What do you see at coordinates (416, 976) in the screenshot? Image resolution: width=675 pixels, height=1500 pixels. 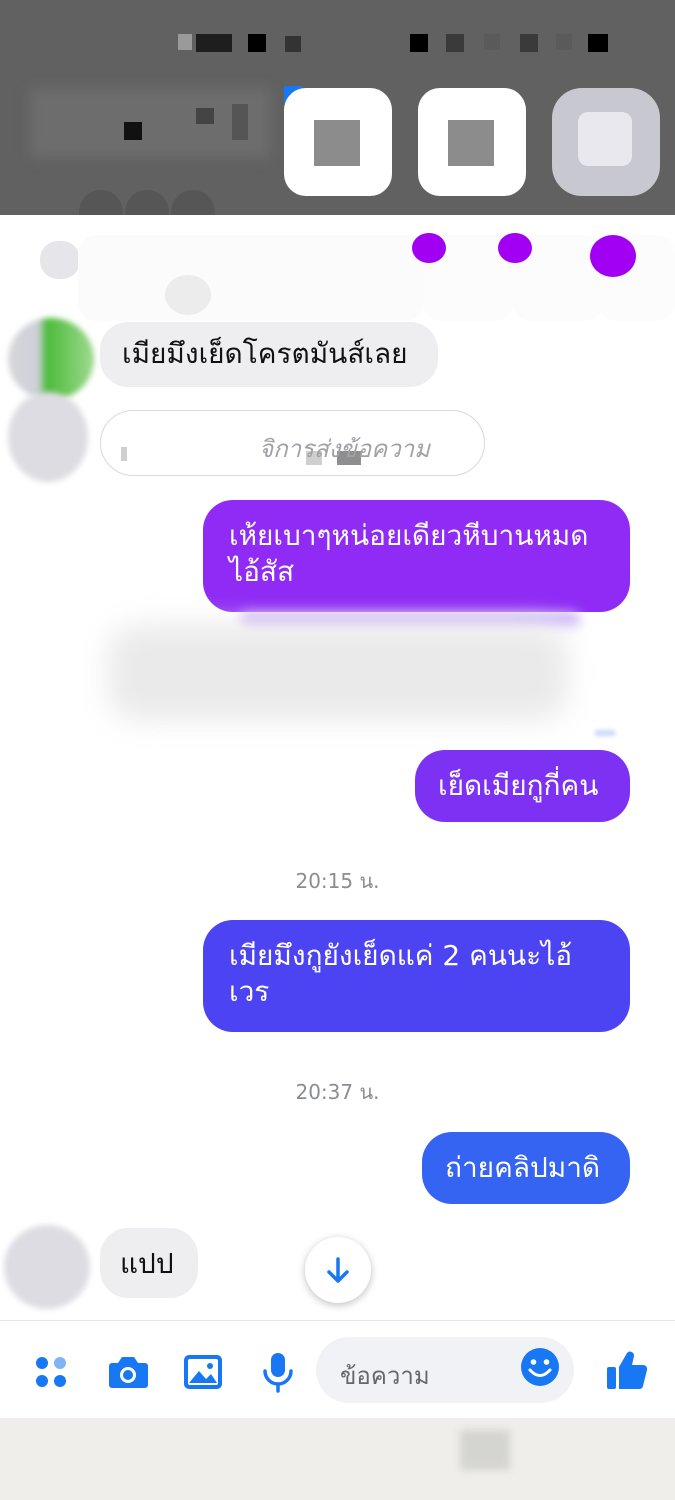 I see `sent-message: เมียมึงกูยังเย็ดแค่ 2 คนนะไอ้ เวร` at bounding box center [416, 976].